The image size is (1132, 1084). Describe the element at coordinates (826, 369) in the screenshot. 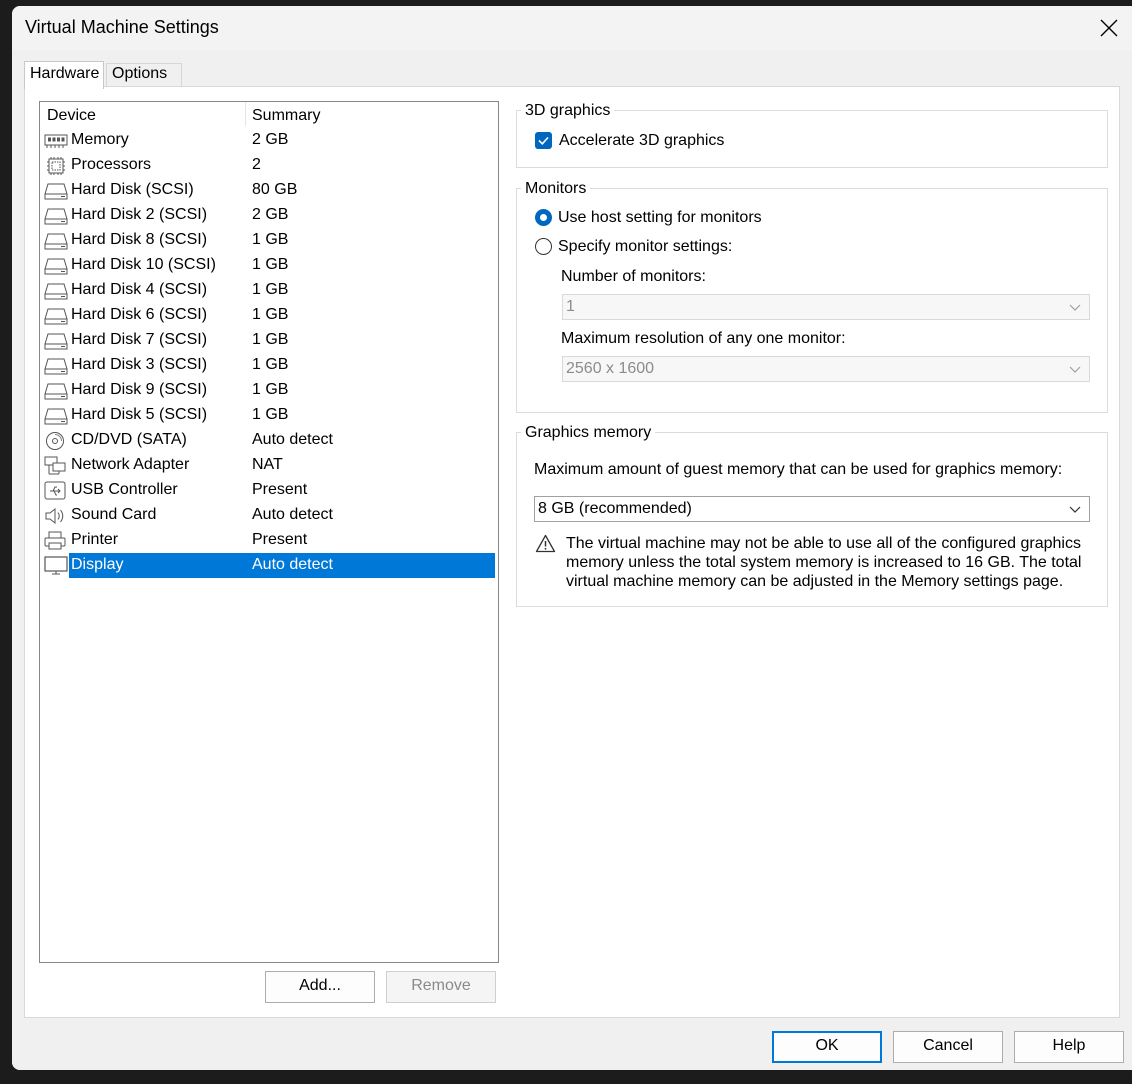

I see `max-resolution-select: 2560 x 1600` at that location.